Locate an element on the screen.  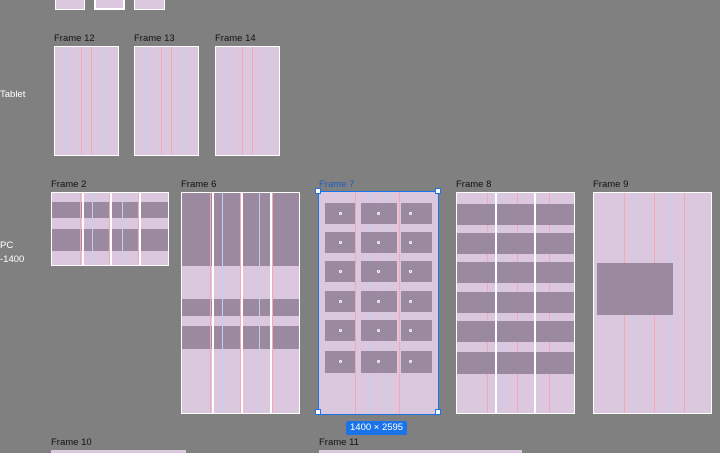
row-label-tablet: Tablet is located at coordinates (13, 94).